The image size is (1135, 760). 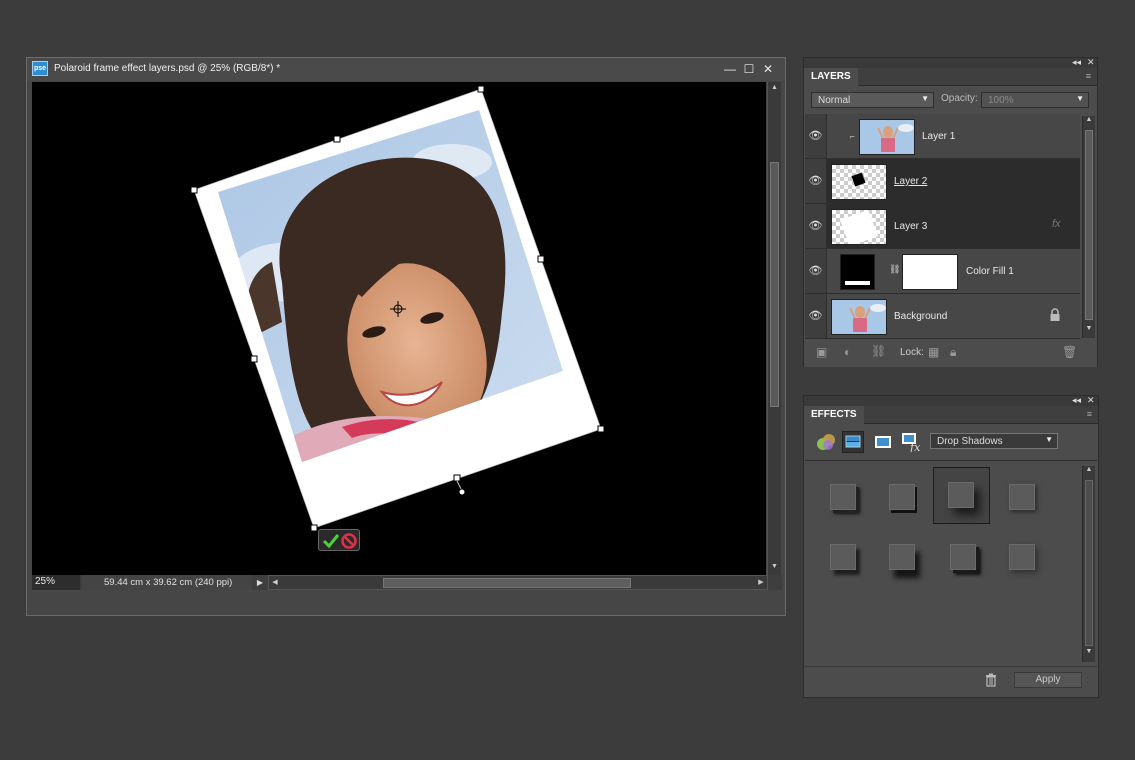 What do you see at coordinates (260, 582) in the screenshot?
I see `status-menu-arrow-icon: ▶` at bounding box center [260, 582].